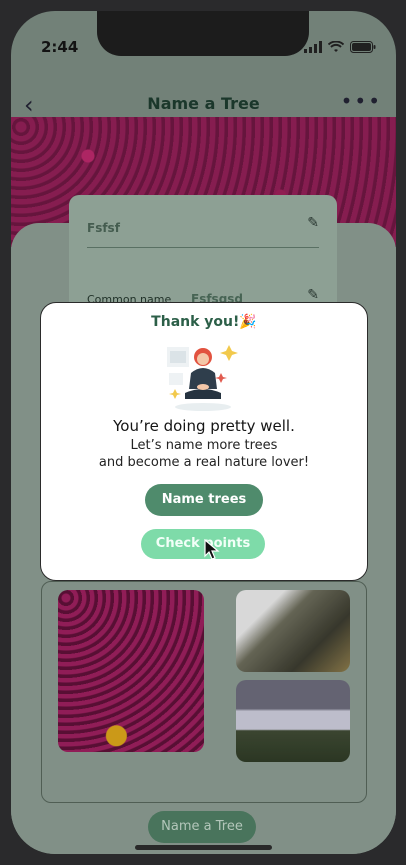 The width and height of the screenshot is (406, 865). I want to click on name-trees-button: Name trees, so click(204, 500).